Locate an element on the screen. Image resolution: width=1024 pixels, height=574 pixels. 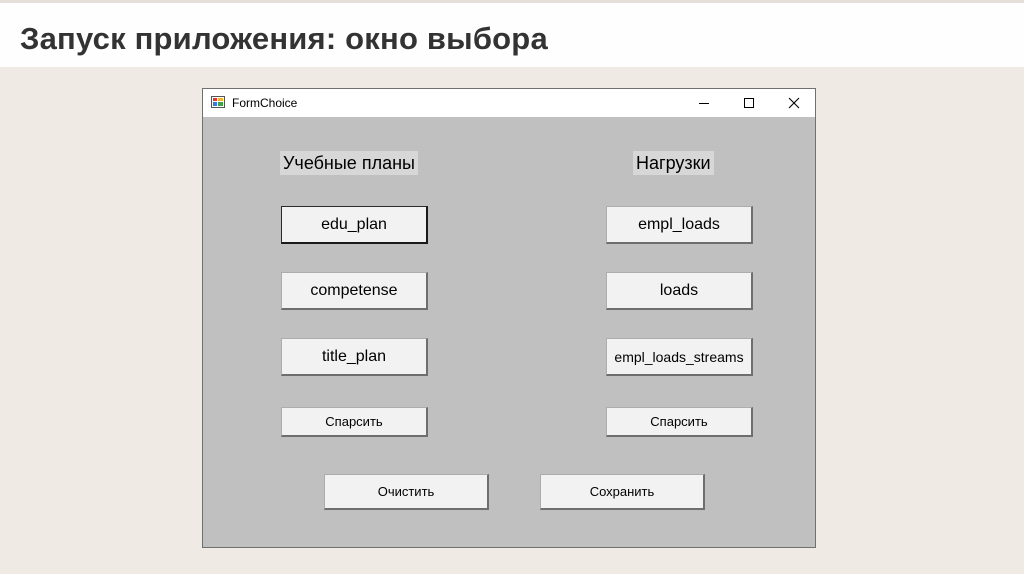
edu-plans-label: Учебные планы is located at coordinates (349, 163).